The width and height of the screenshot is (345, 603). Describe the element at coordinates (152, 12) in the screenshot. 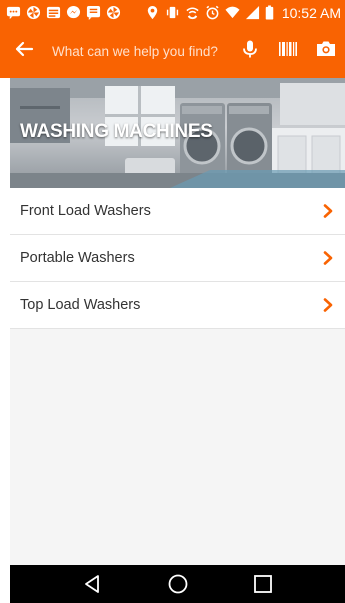

I see `location-icon` at that location.